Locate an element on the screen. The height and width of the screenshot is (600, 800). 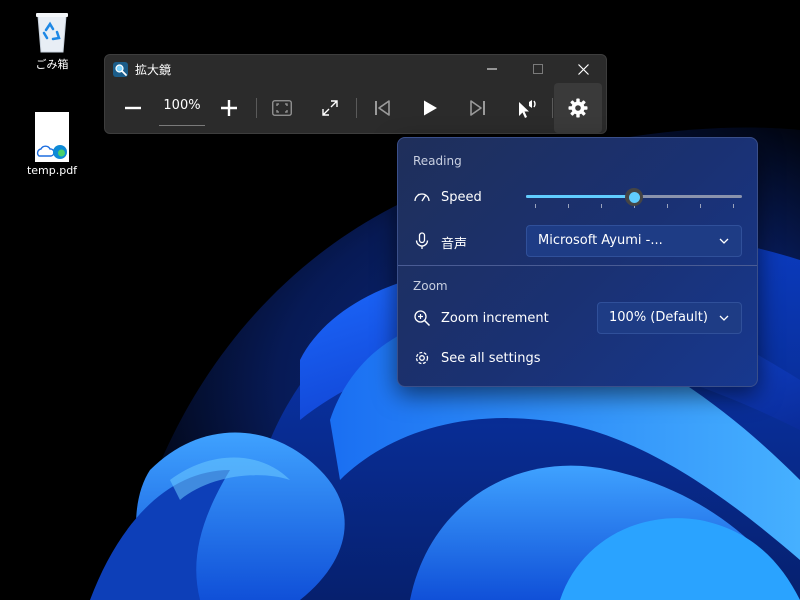
zoom-increment-icon is located at coordinates (422, 318).